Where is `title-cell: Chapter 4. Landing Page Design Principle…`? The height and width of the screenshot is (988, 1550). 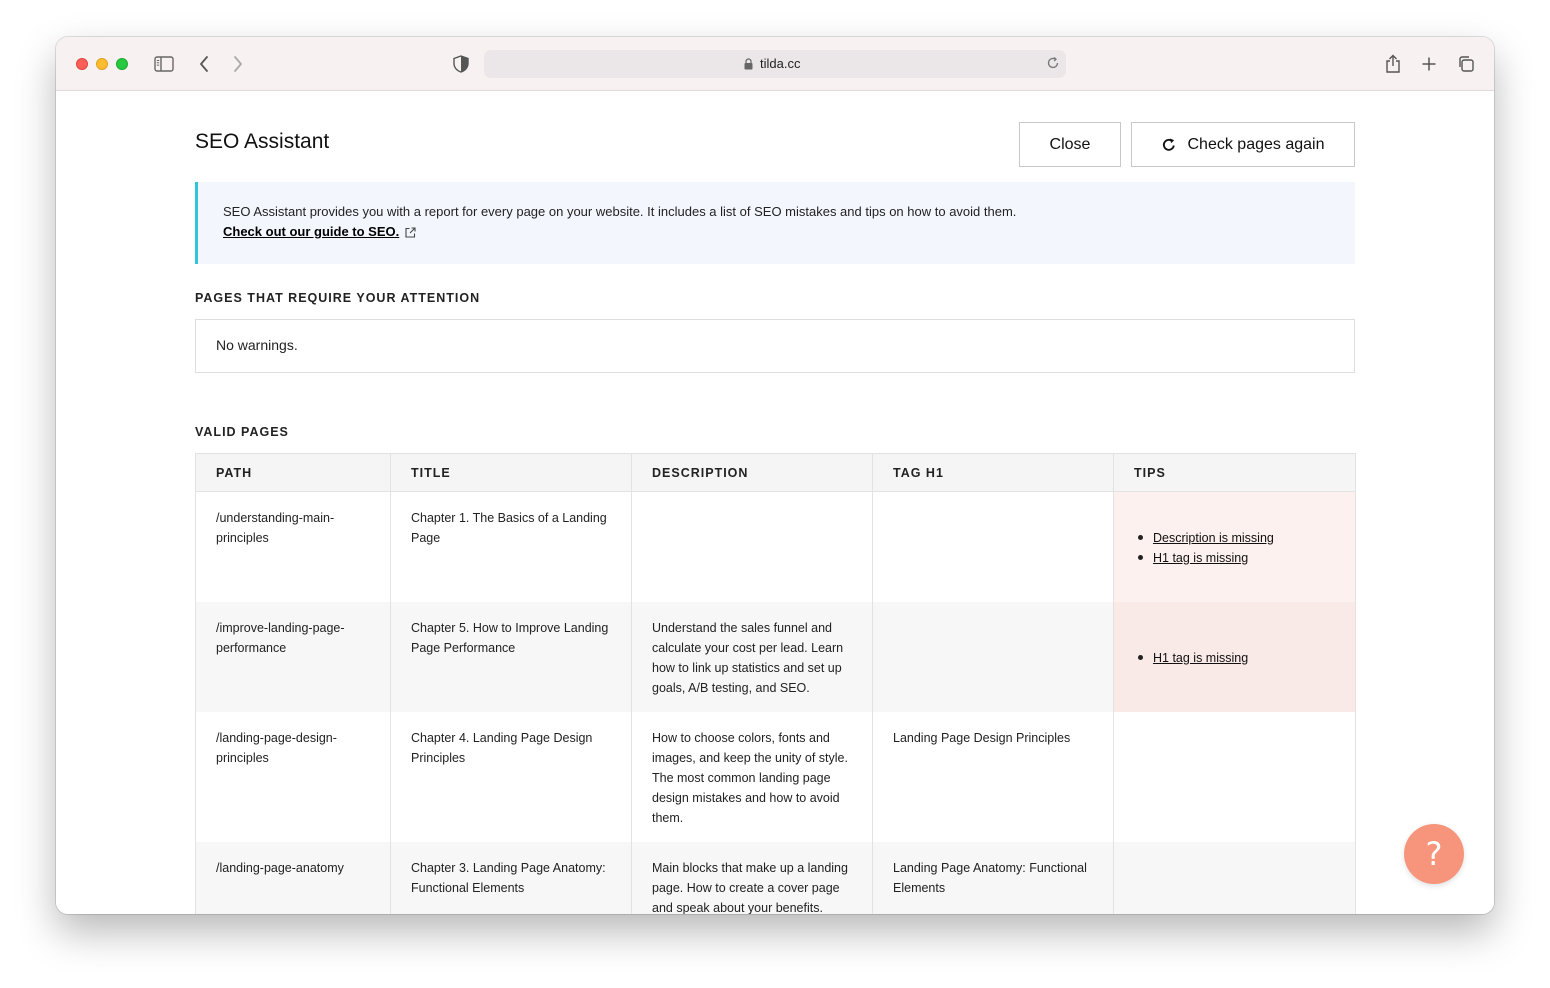
title-cell: Chapter 4. Landing Page Design Principle… is located at coordinates (511, 776).